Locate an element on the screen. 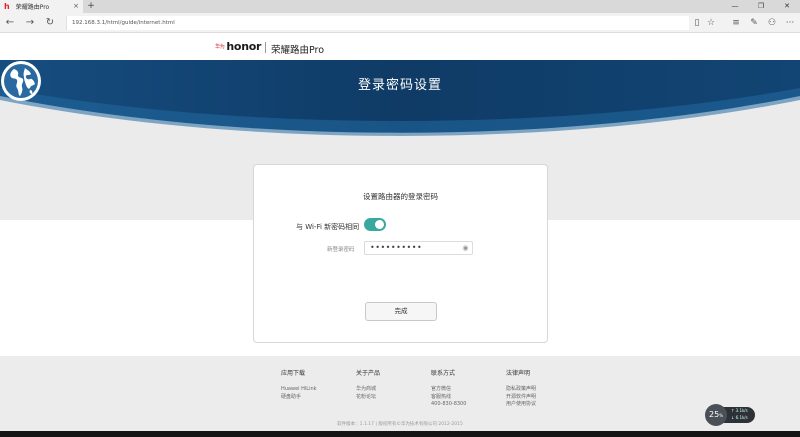  address-bar: 192.168.3.1/html/guide/internet.html is located at coordinates (377, 23).